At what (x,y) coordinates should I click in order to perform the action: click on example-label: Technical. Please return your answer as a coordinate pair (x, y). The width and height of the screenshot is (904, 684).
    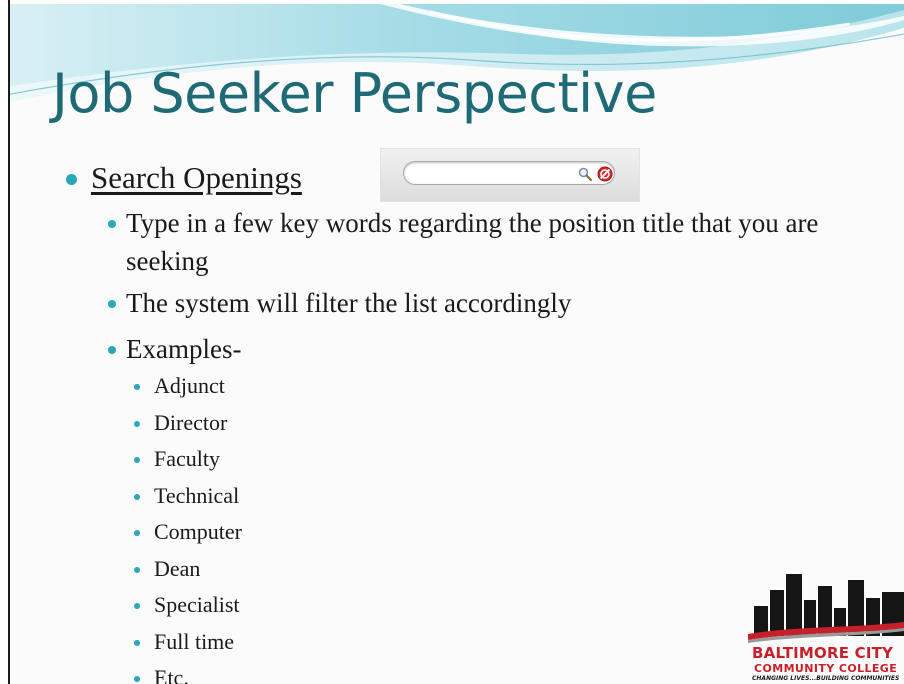
    Looking at the image, I should click on (197, 495).